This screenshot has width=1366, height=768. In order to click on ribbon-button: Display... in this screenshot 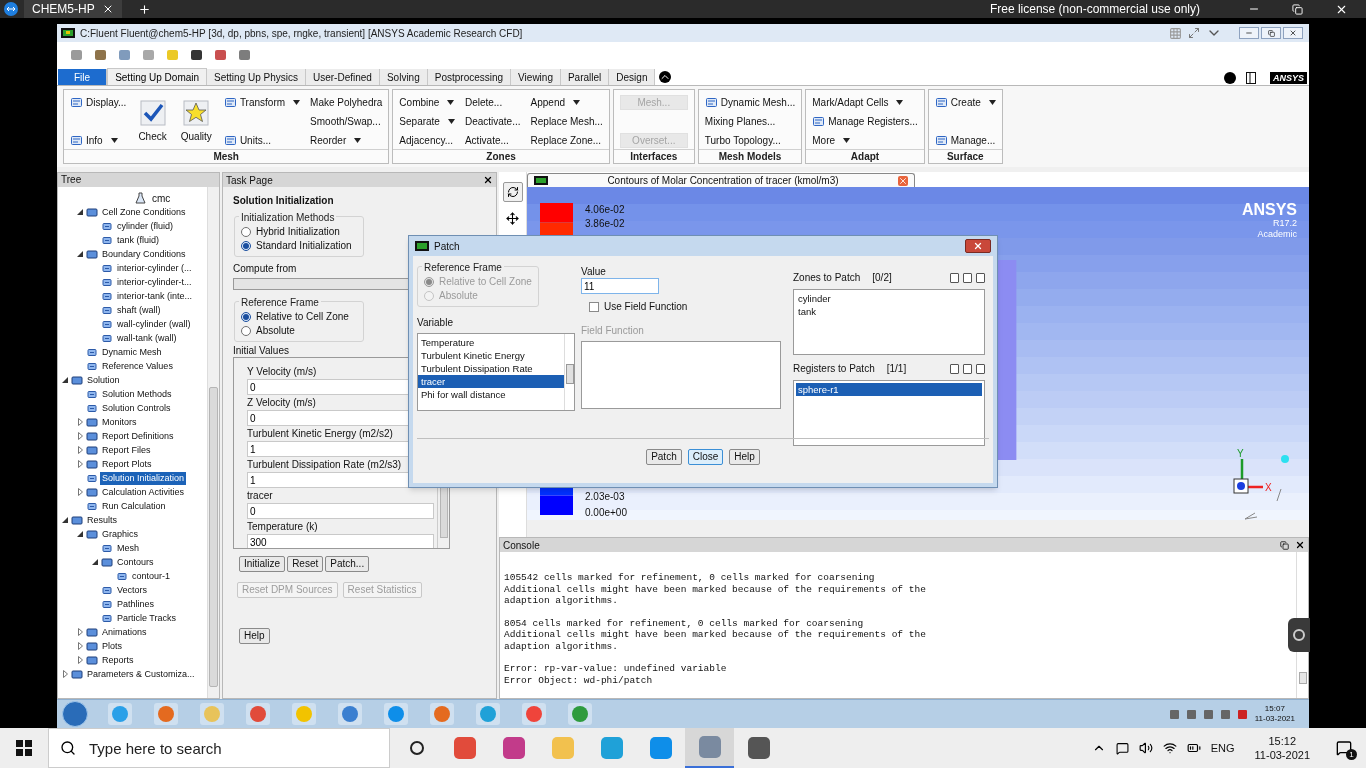, I will do `click(98, 102)`.